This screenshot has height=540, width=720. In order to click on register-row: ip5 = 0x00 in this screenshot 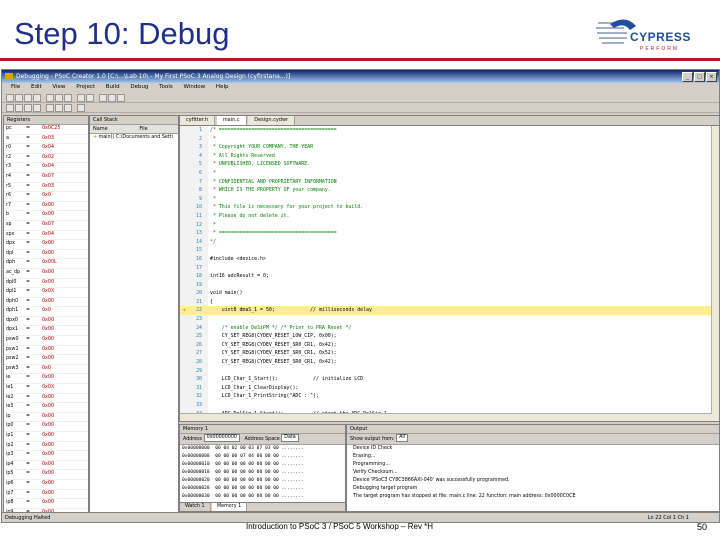, I will do `click(46, 475)`.